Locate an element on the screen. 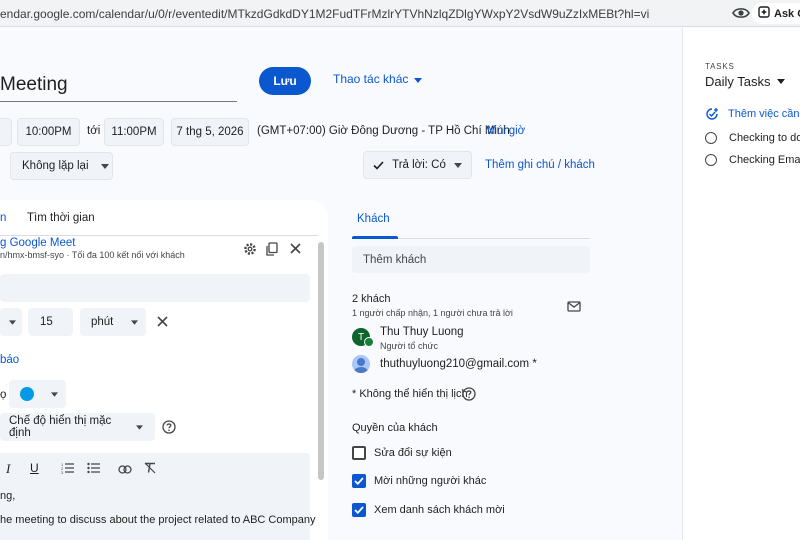  event-title-input: Meeting is located at coordinates (118, 88).